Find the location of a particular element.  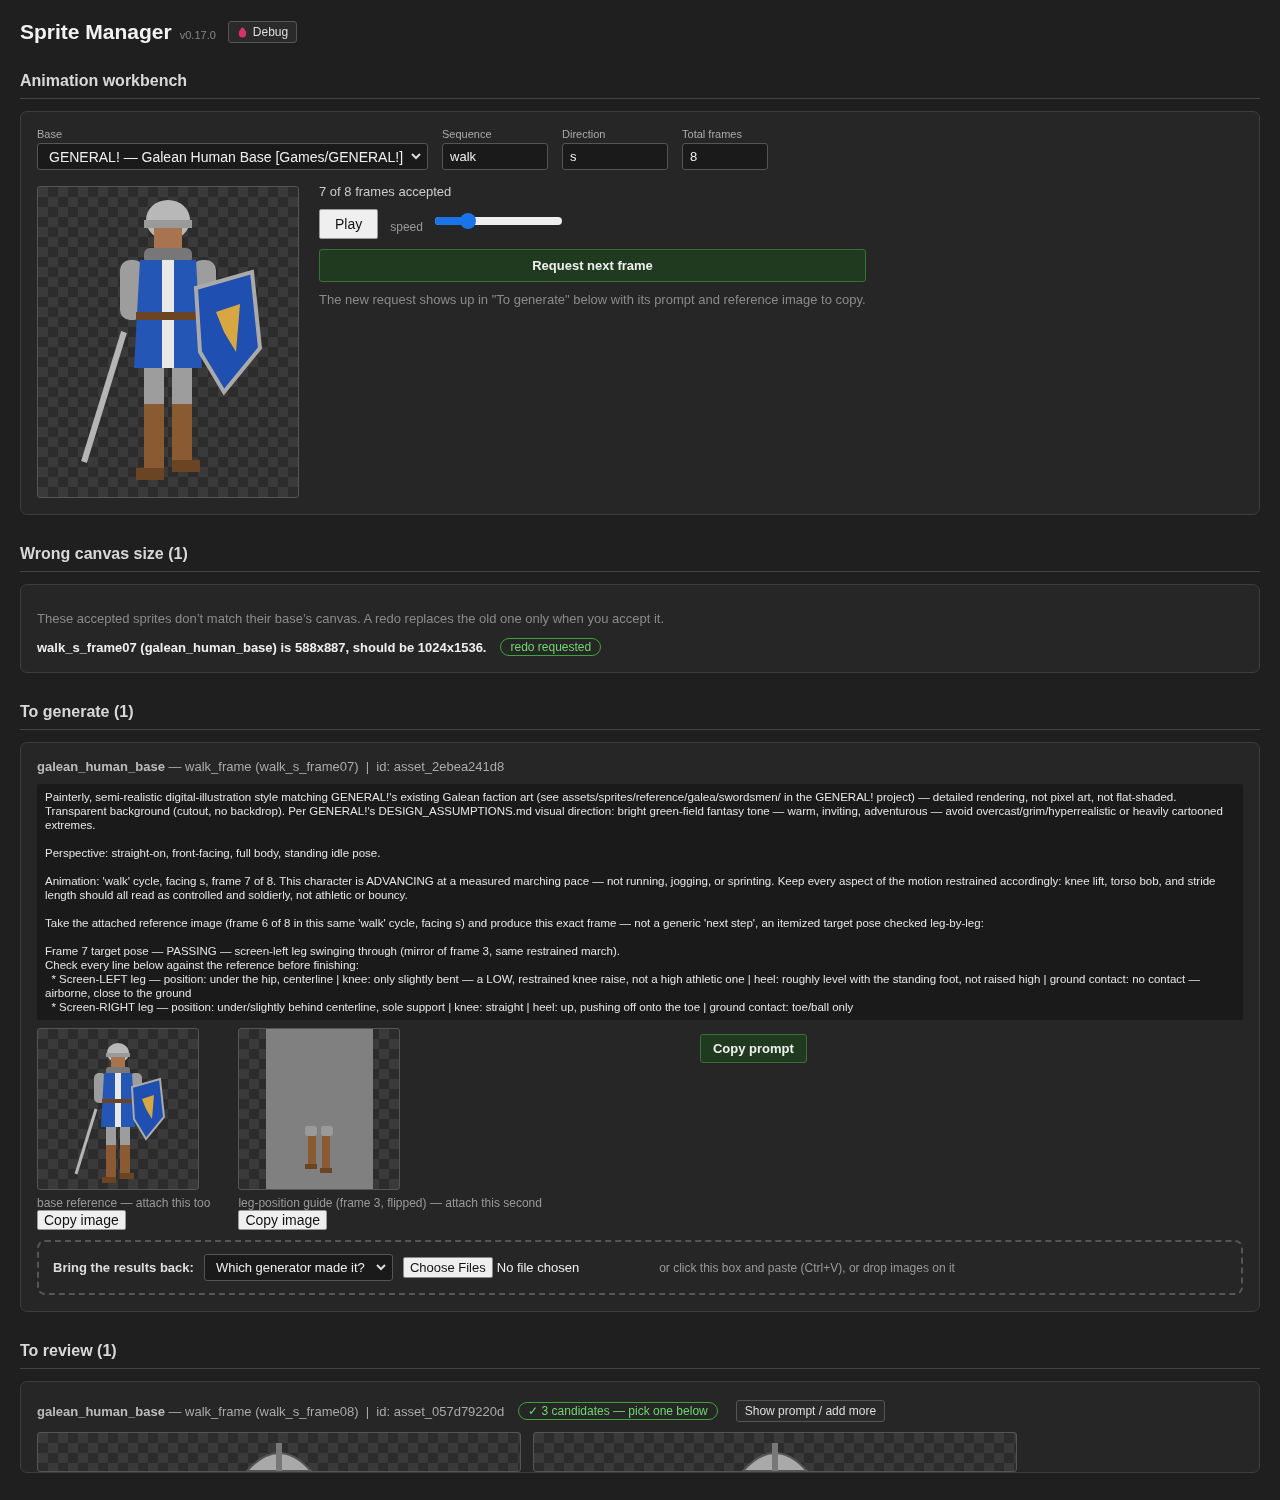

copy-prompt-button: Copy prompt is located at coordinates (753, 1048).